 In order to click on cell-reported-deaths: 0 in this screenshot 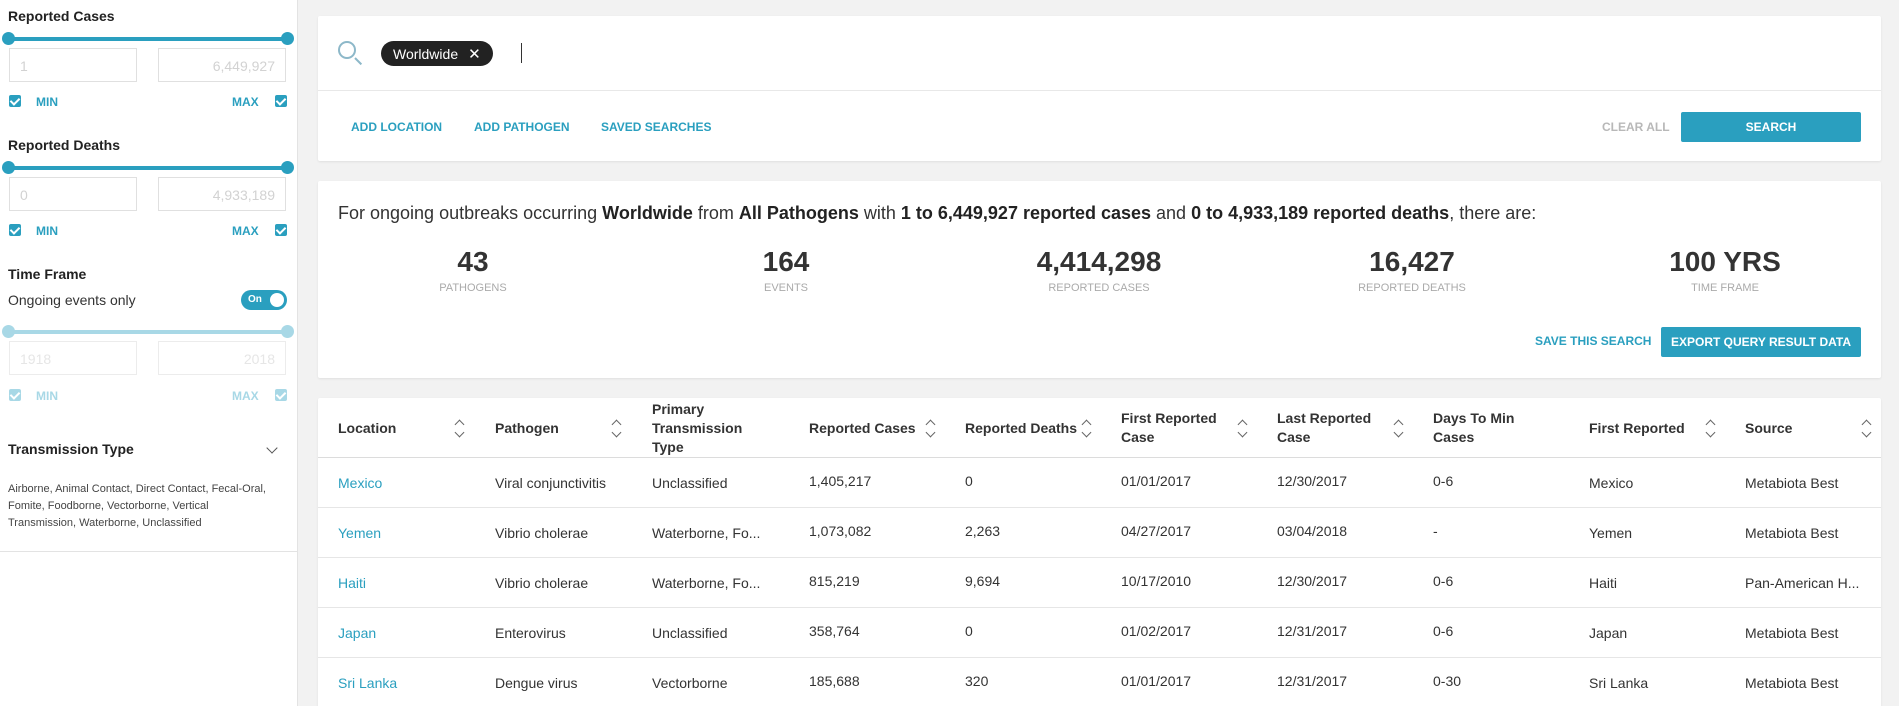, I will do `click(969, 481)`.